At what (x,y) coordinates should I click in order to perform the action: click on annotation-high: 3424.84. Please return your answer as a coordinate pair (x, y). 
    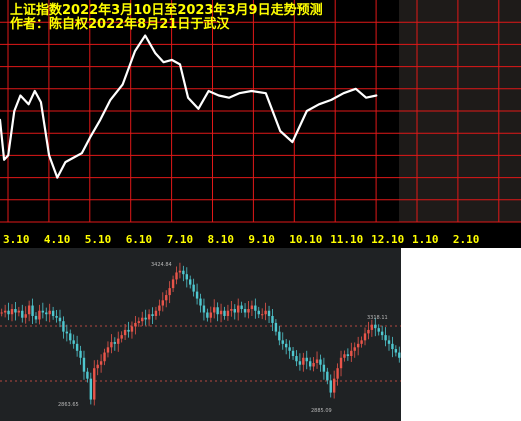
    Looking at the image, I should click on (161, 265).